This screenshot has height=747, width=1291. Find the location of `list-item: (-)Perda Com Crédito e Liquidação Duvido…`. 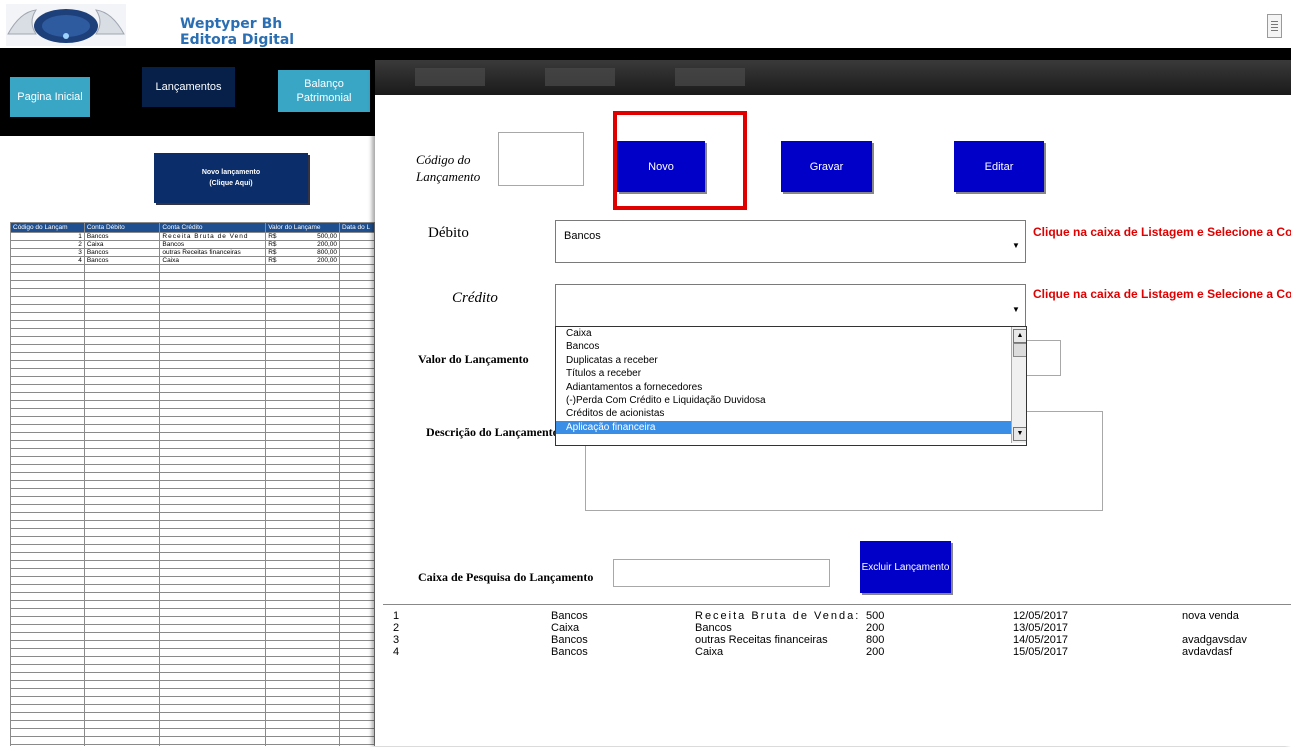

list-item: (-)Perda Com Crédito e Liquidação Duvido… is located at coordinates (791, 400).